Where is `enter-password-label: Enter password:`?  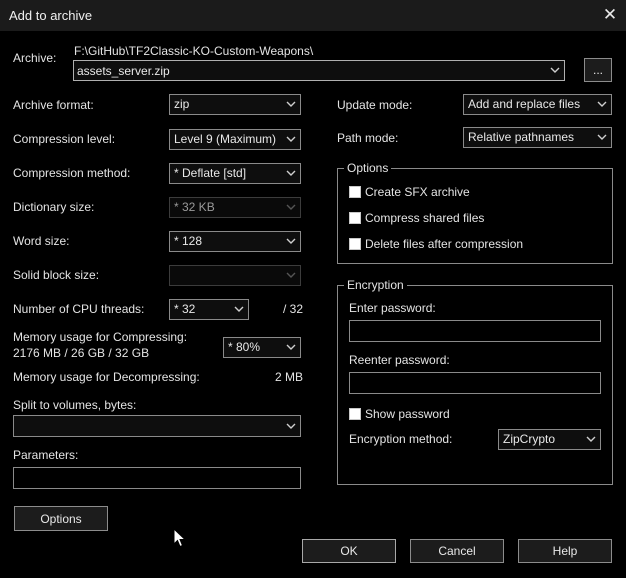 enter-password-label: Enter password: is located at coordinates (392, 308).